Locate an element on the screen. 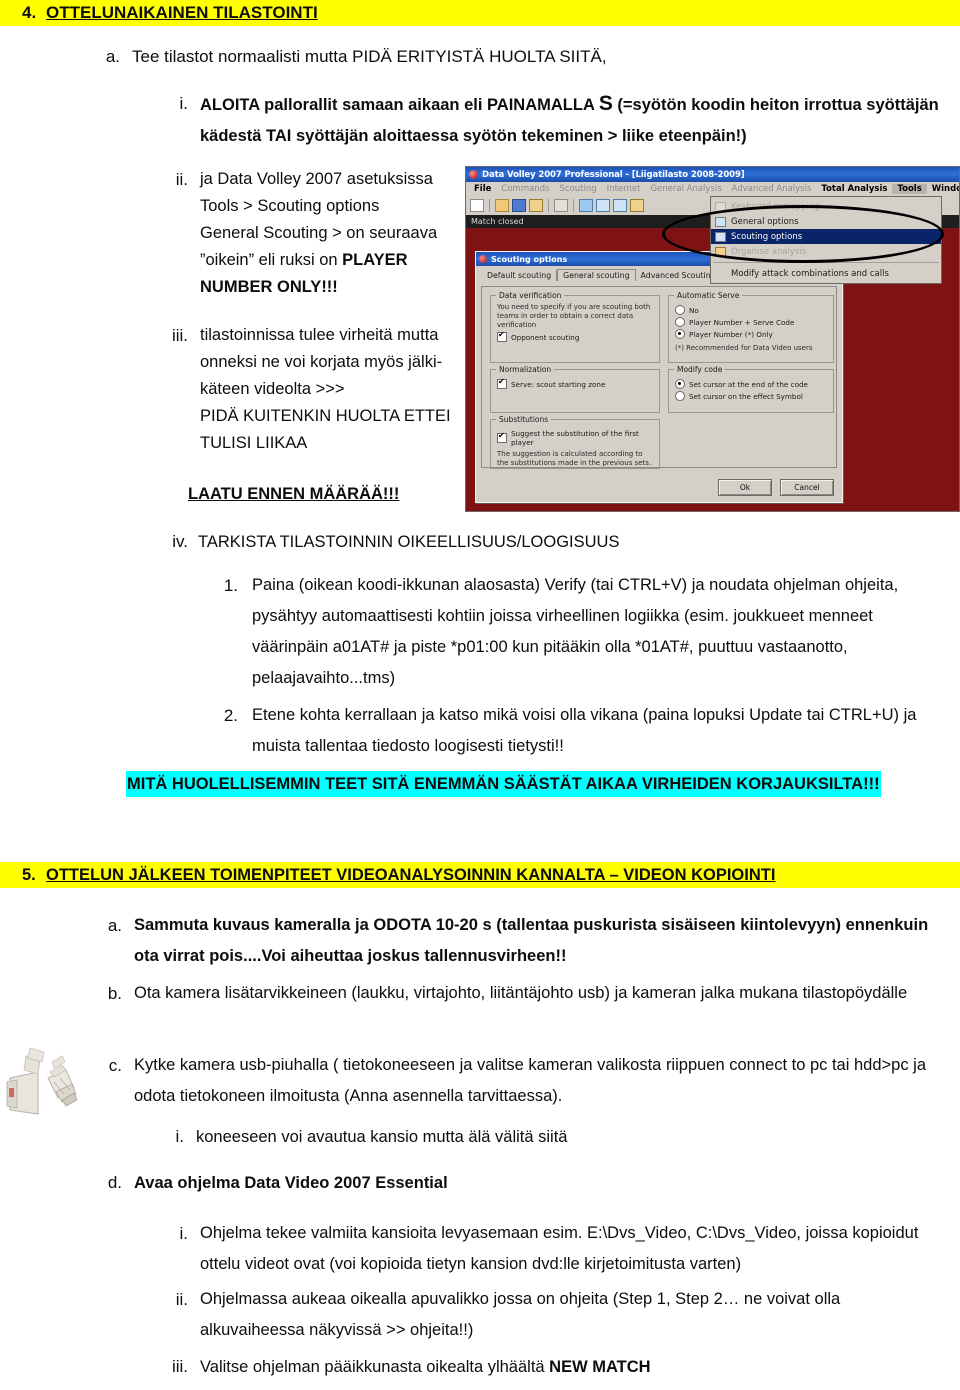 The image size is (960, 1390). dialog-title-text: Scouting options is located at coordinates (529, 259).